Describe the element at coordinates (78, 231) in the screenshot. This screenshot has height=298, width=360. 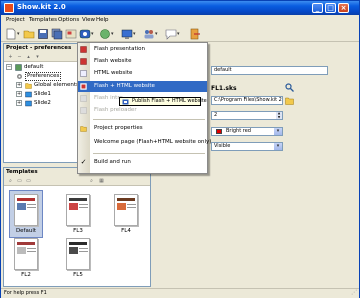
I see `template-label-fl3: FL3` at that location.